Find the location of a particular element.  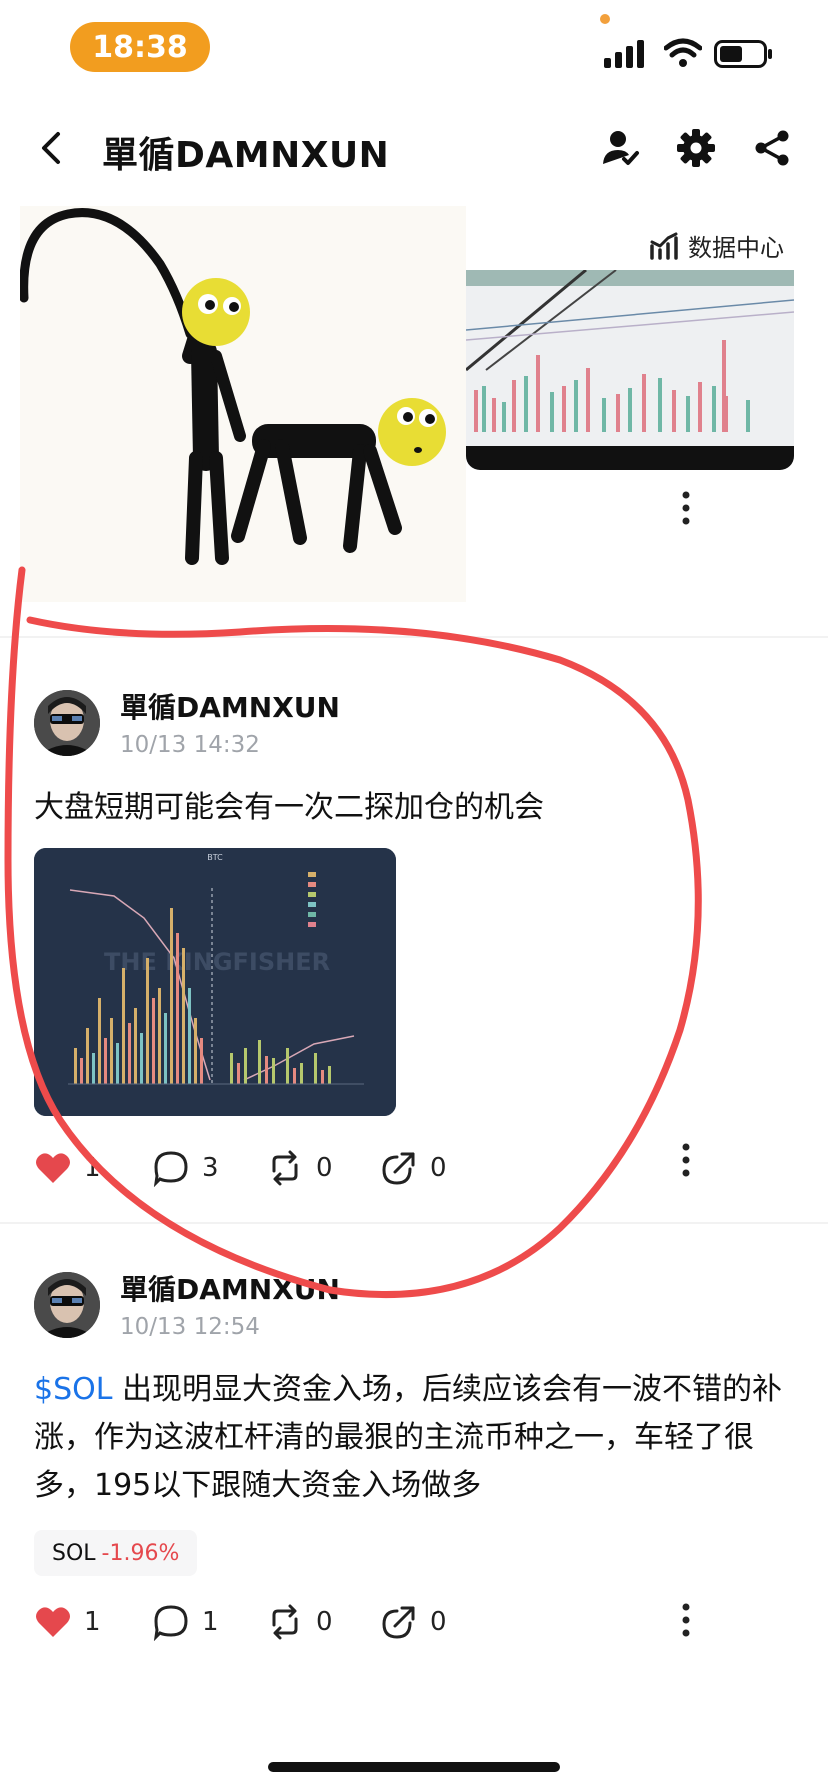

status-time: 18:38 is located at coordinates (140, 47).